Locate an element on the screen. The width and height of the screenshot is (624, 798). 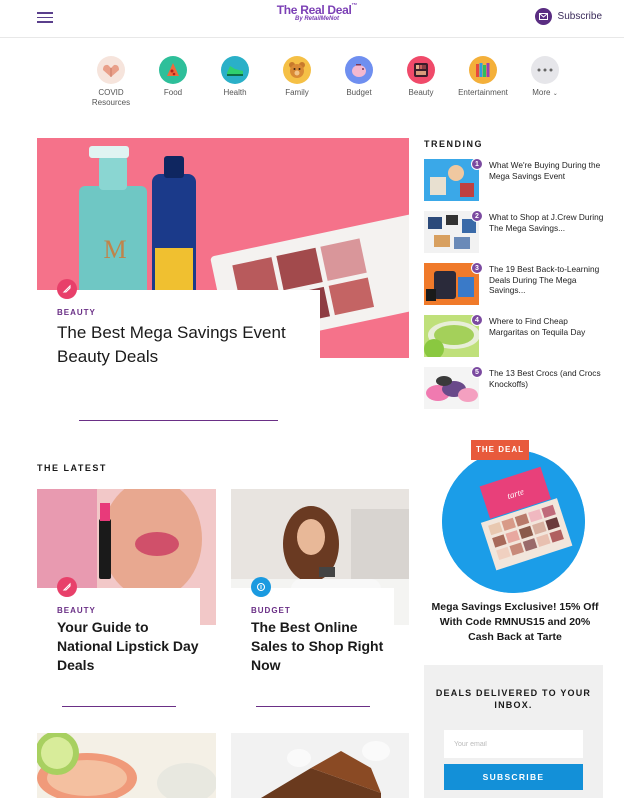
latest-card-image-margarita is located at coordinates (126, 765).